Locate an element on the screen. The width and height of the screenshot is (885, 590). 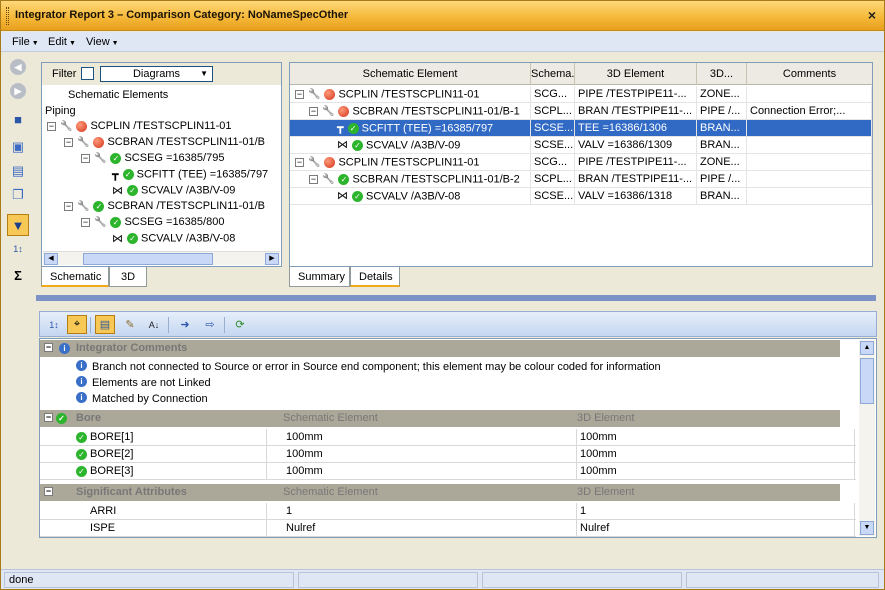
tree-node: ┳ ✓ SCFITT (TEE) =16385/797 is located at coordinates (183, 174).